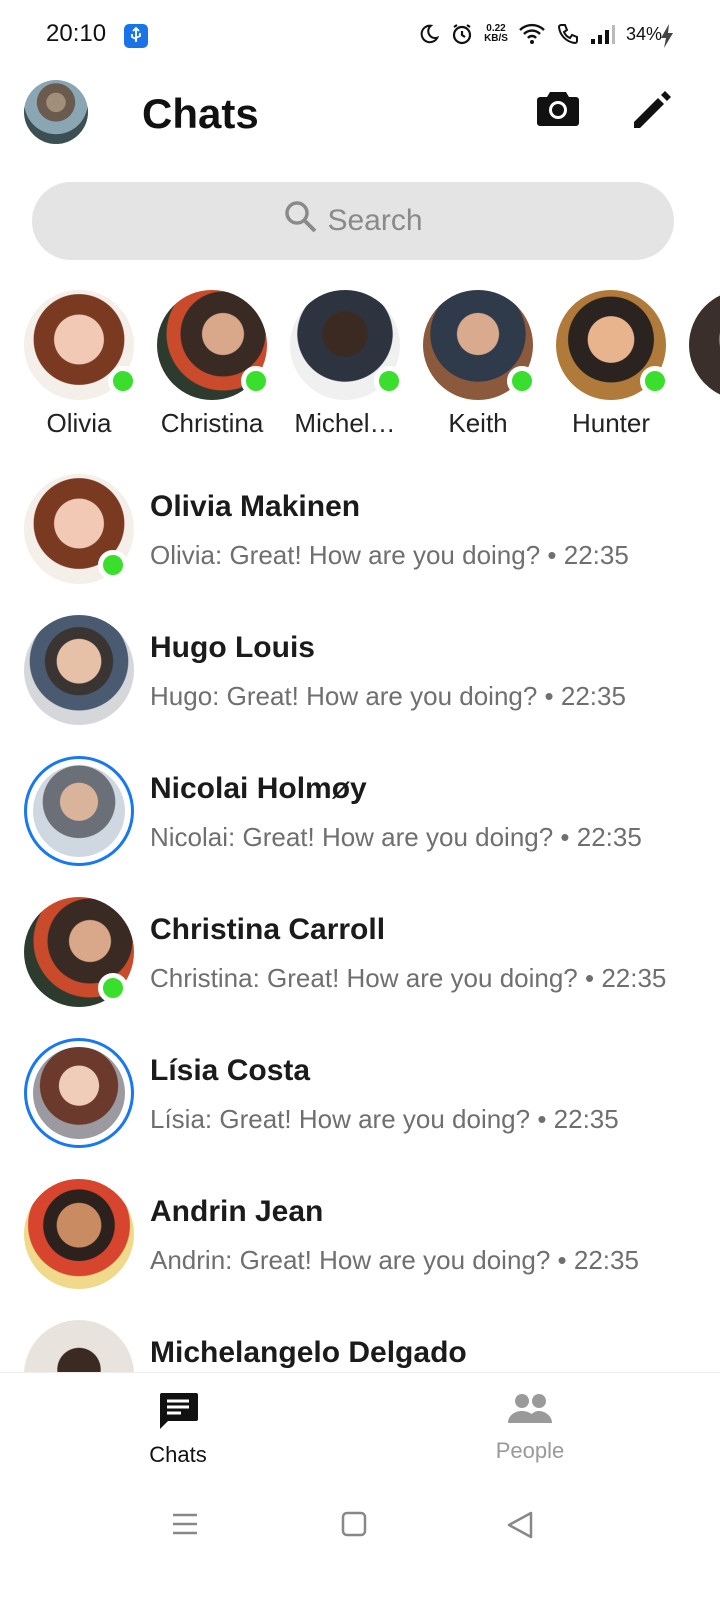  Describe the element at coordinates (237, 1211) in the screenshot. I see `chat-name: Andrin Jean` at that location.